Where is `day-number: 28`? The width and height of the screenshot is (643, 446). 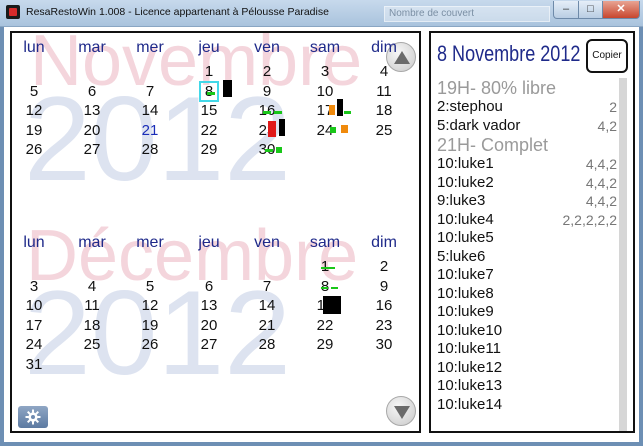 day-number: 28 is located at coordinates (150, 149).